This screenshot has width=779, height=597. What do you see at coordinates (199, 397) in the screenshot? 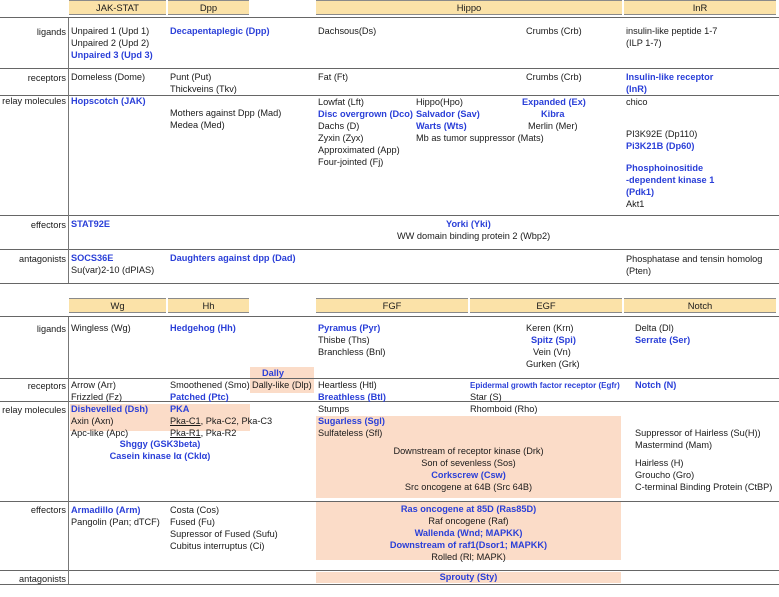
I see `cell-text: Patched (Ptc)` at bounding box center [199, 397].